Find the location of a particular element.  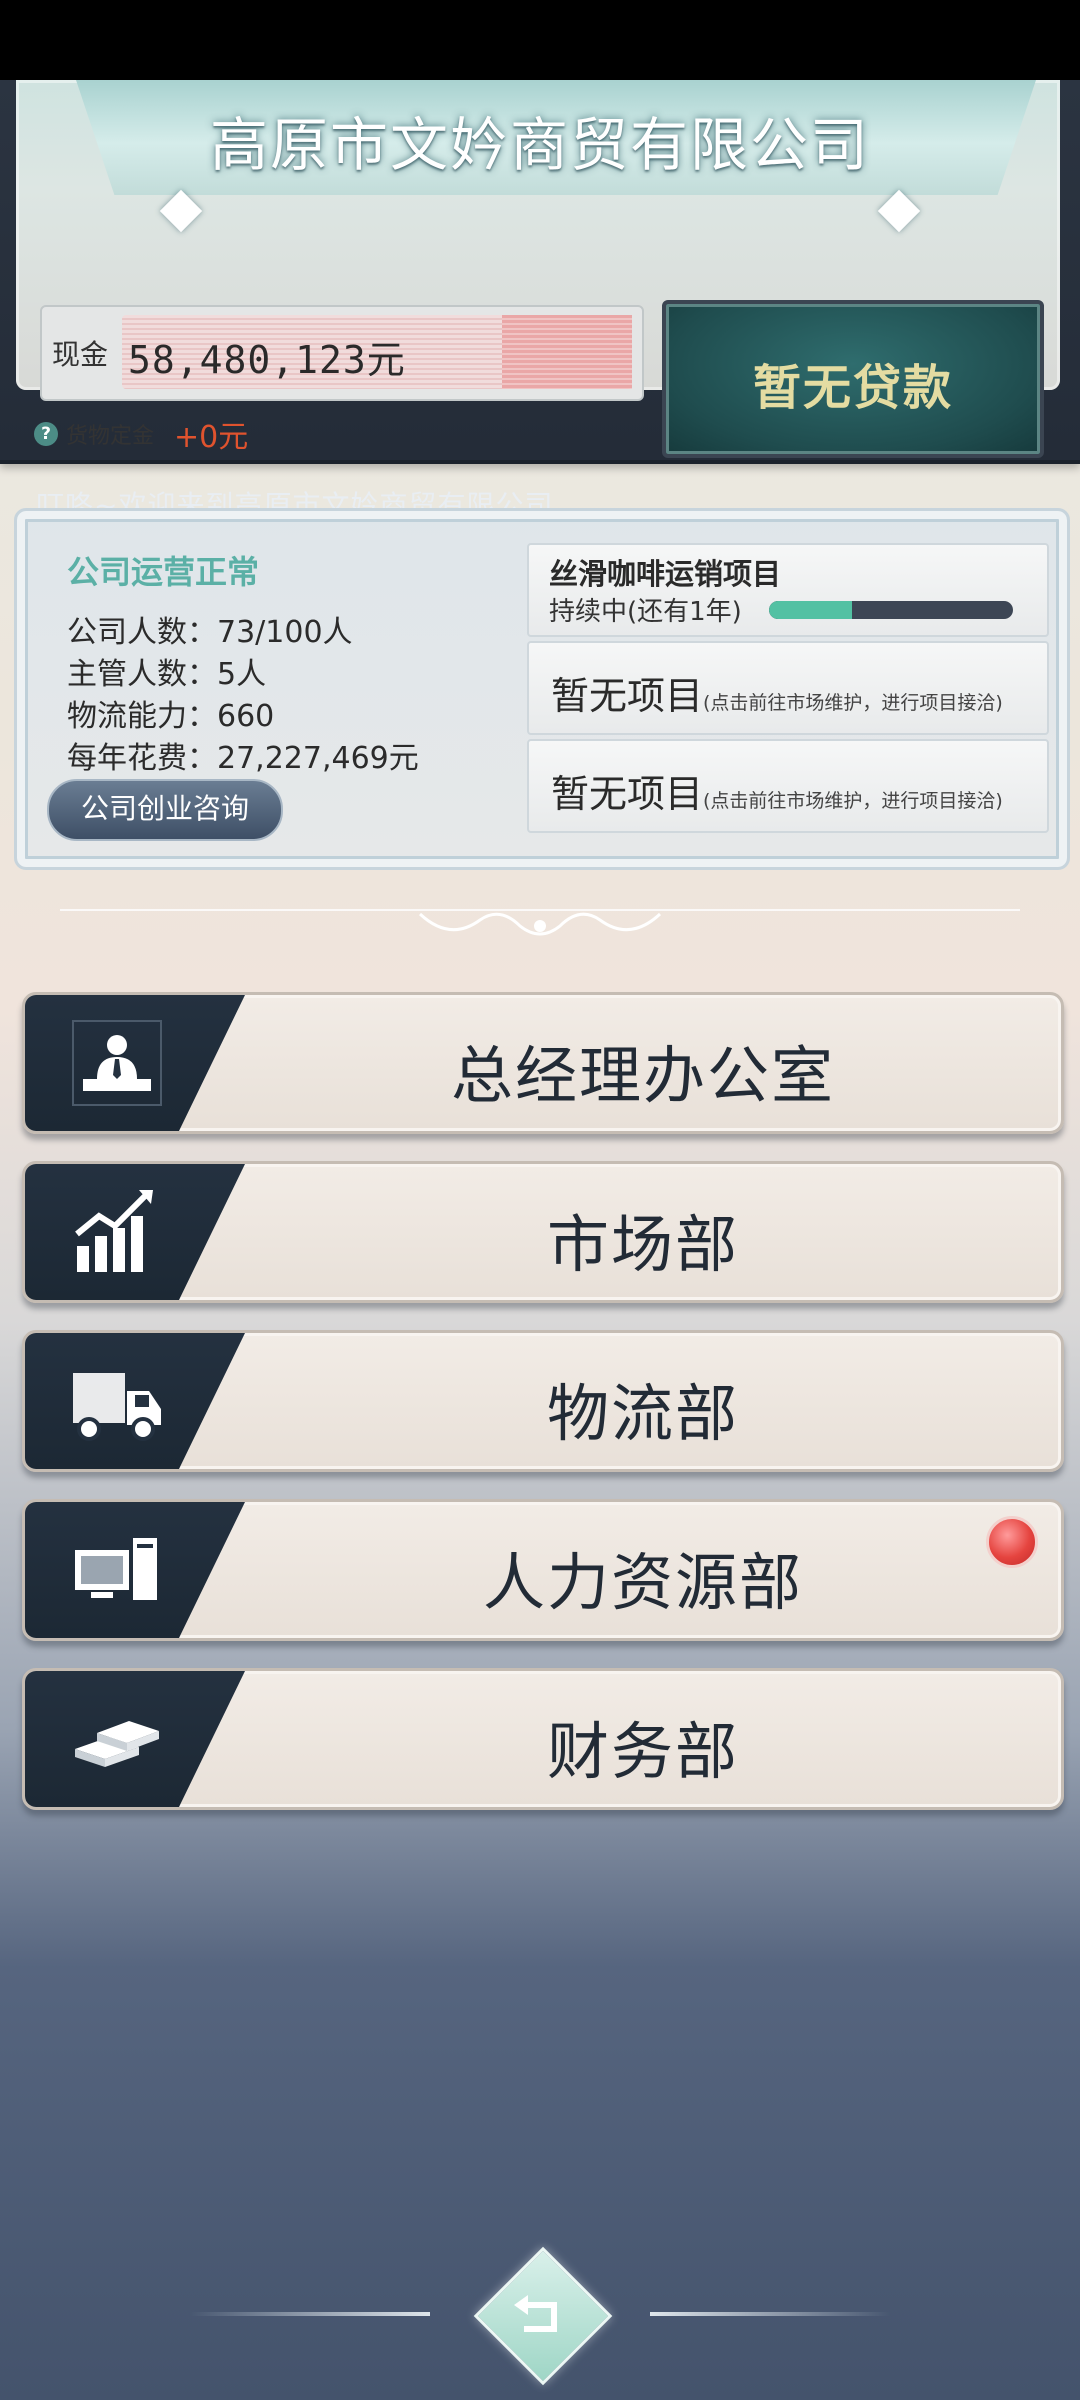

dept-logistics-button: 物流部 is located at coordinates (543, 1401).